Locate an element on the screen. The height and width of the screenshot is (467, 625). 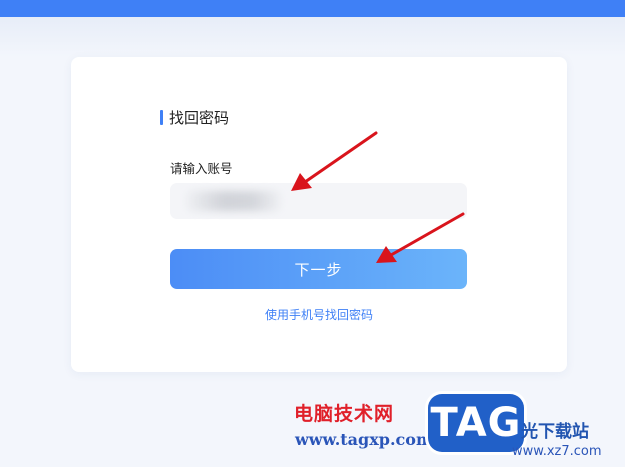
section-title: 找回密码 is located at coordinates (194, 117).